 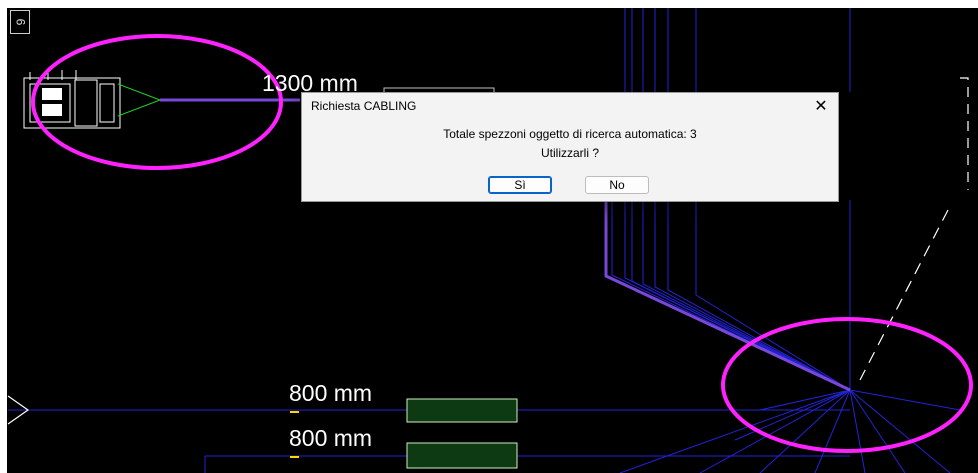 What do you see at coordinates (520, 185) in the screenshot?
I see `yes-button: Sì` at bounding box center [520, 185].